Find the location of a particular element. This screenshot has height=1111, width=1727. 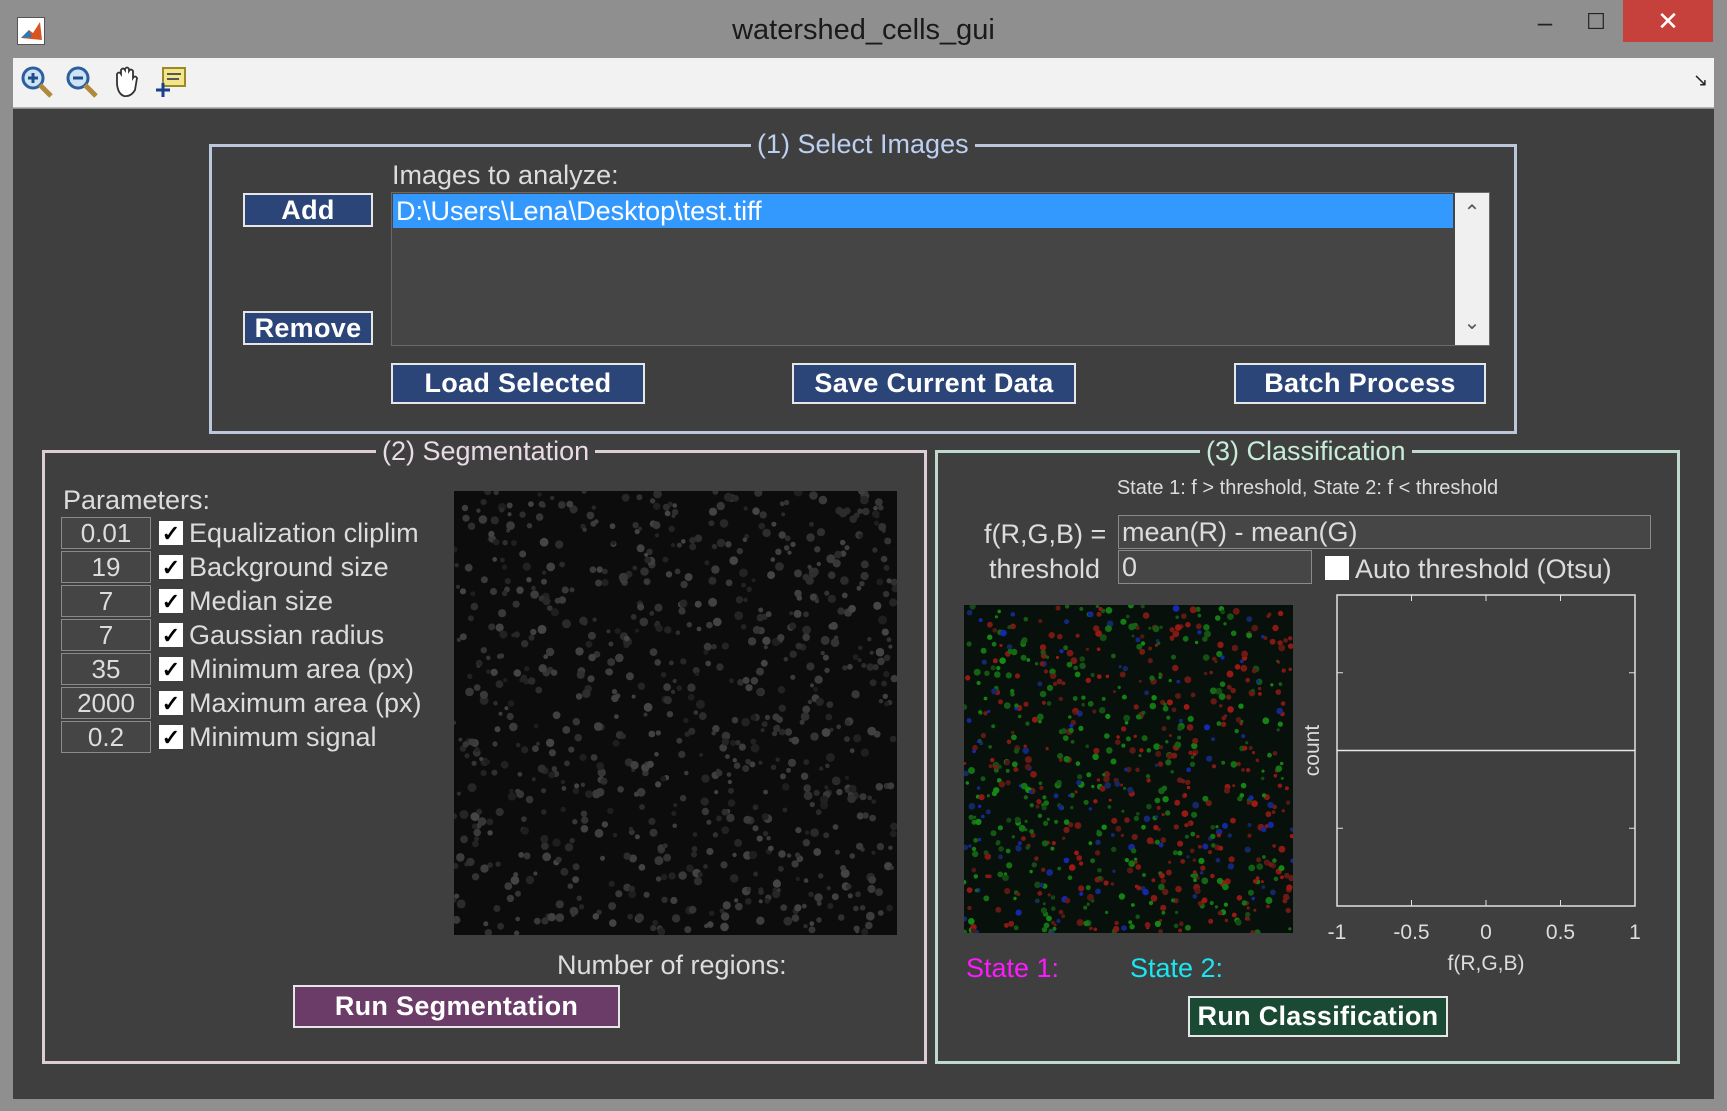

run-classification-button: Run Classification is located at coordinates (1318, 1016).